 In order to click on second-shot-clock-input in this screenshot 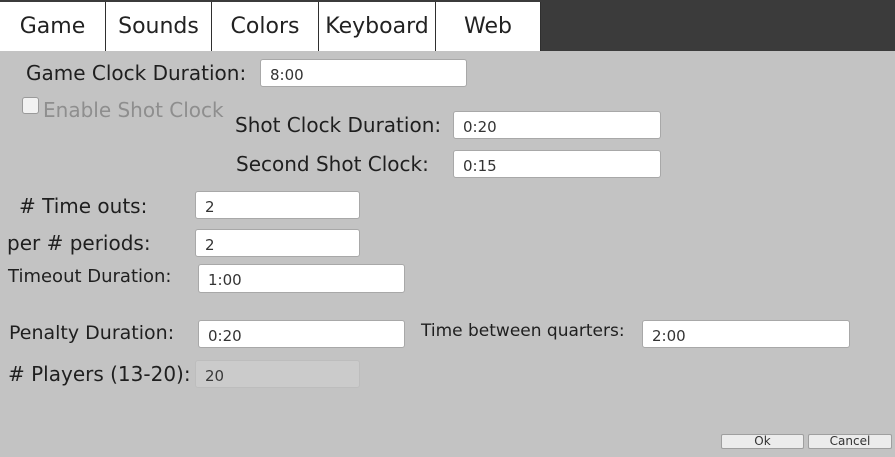, I will do `click(557, 164)`.